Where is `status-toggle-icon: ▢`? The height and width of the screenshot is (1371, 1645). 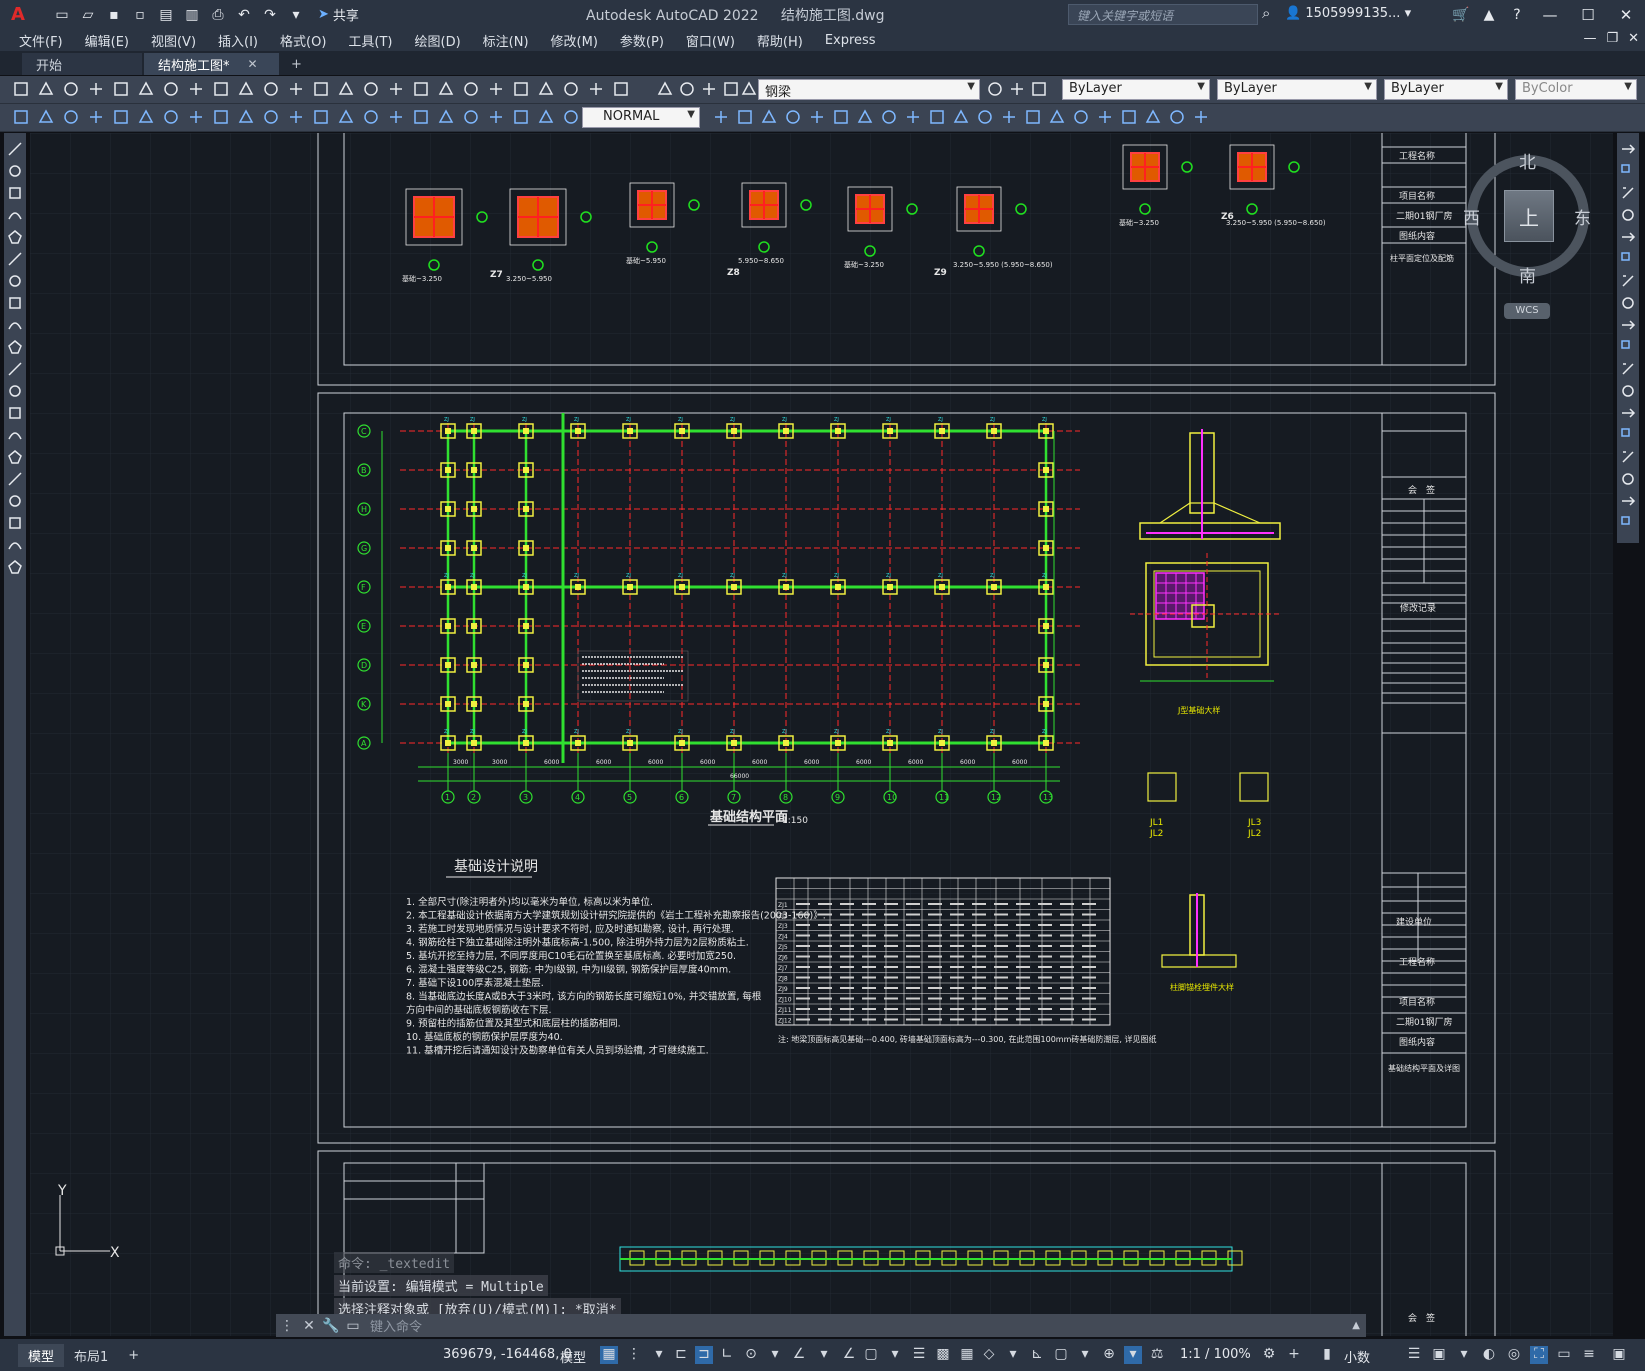 status-toggle-icon: ▢ is located at coordinates (871, 1355).